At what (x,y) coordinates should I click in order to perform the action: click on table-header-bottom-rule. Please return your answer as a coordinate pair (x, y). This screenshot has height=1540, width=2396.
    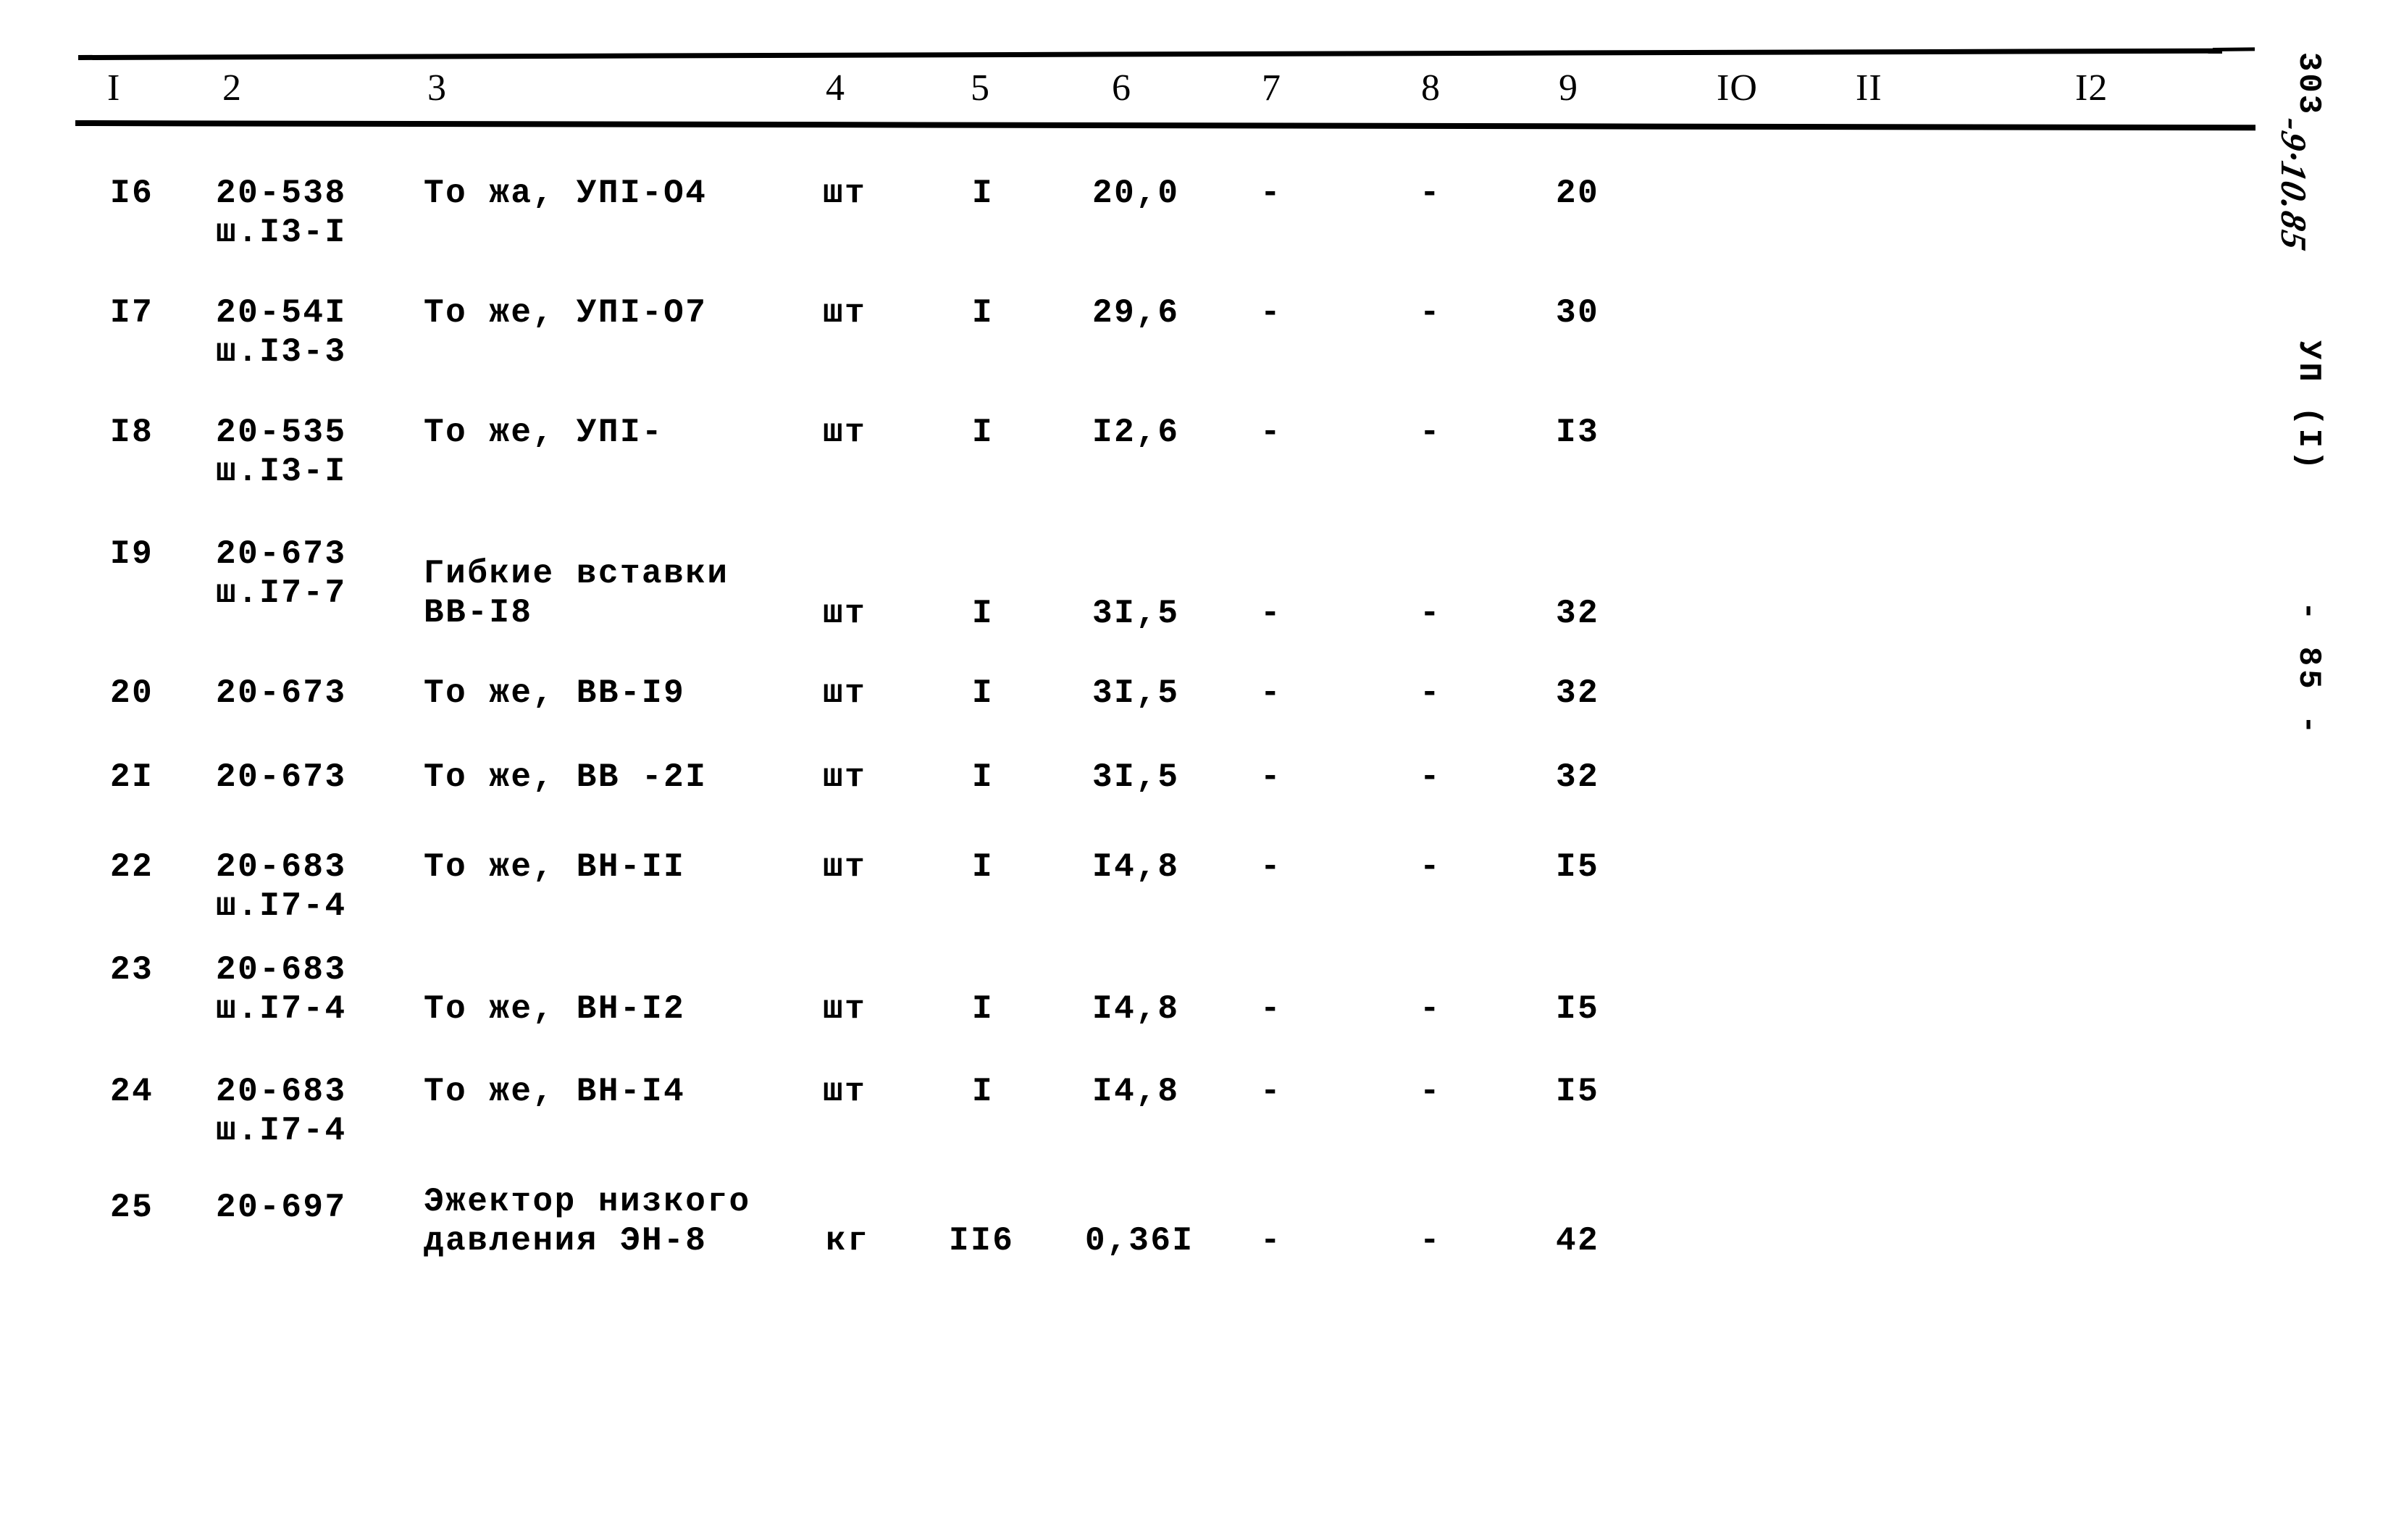
    Looking at the image, I should click on (1165, 125).